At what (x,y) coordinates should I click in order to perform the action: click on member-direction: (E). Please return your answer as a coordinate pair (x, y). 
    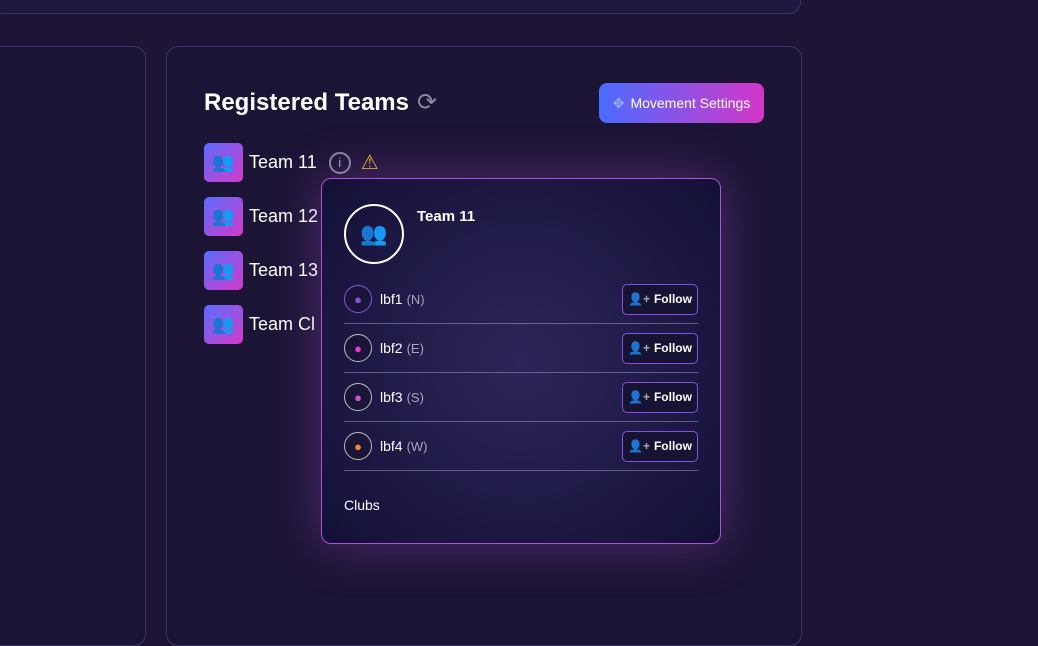
    Looking at the image, I should click on (415, 348).